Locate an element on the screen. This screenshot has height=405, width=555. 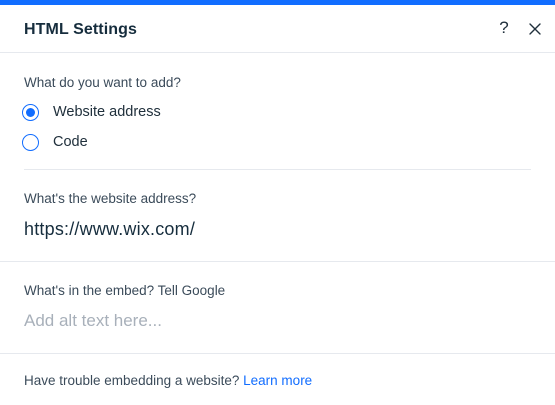
help-icon: ? is located at coordinates (504, 28).